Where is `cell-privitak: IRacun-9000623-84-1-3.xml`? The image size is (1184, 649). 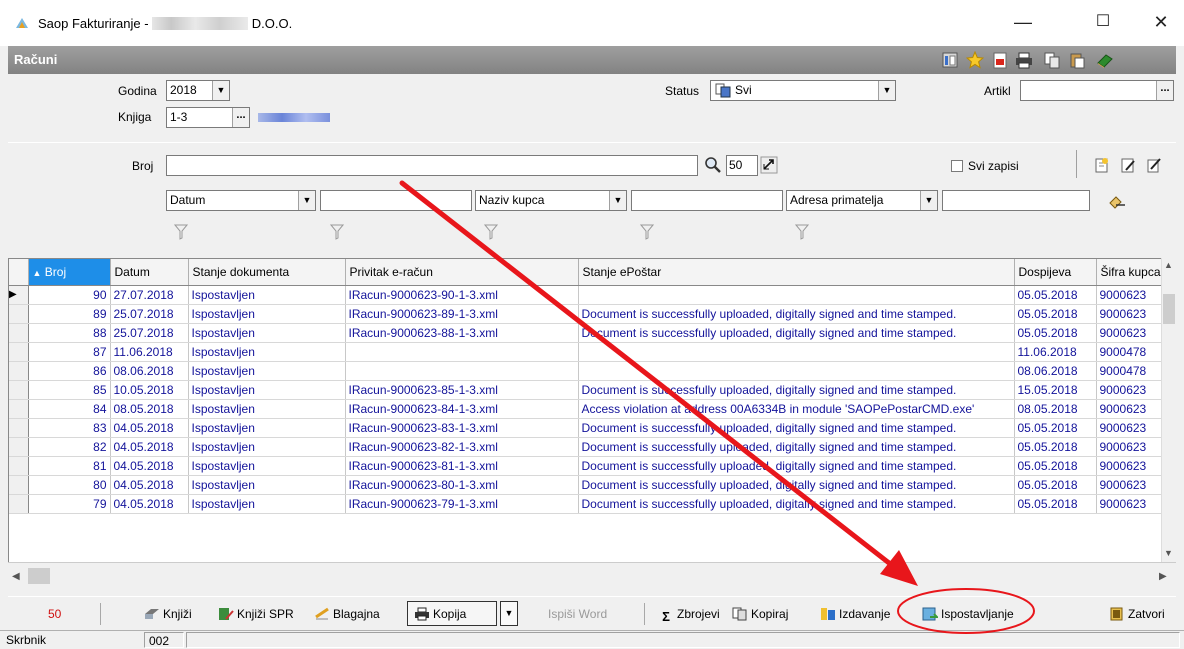 cell-privitak: IRacun-9000623-84-1-3.xml is located at coordinates (462, 409).